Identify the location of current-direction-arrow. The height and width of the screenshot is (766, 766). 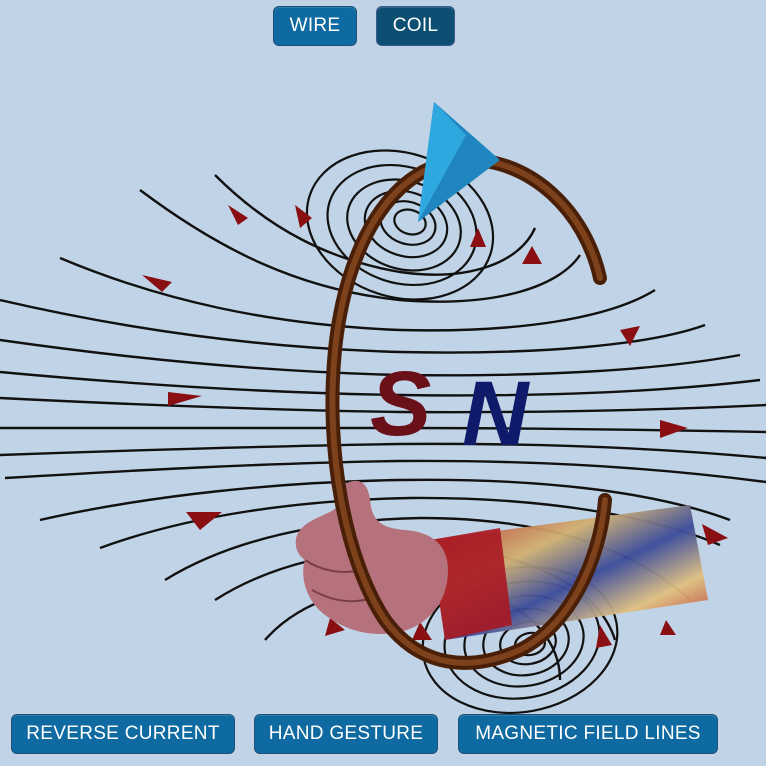
(459, 162).